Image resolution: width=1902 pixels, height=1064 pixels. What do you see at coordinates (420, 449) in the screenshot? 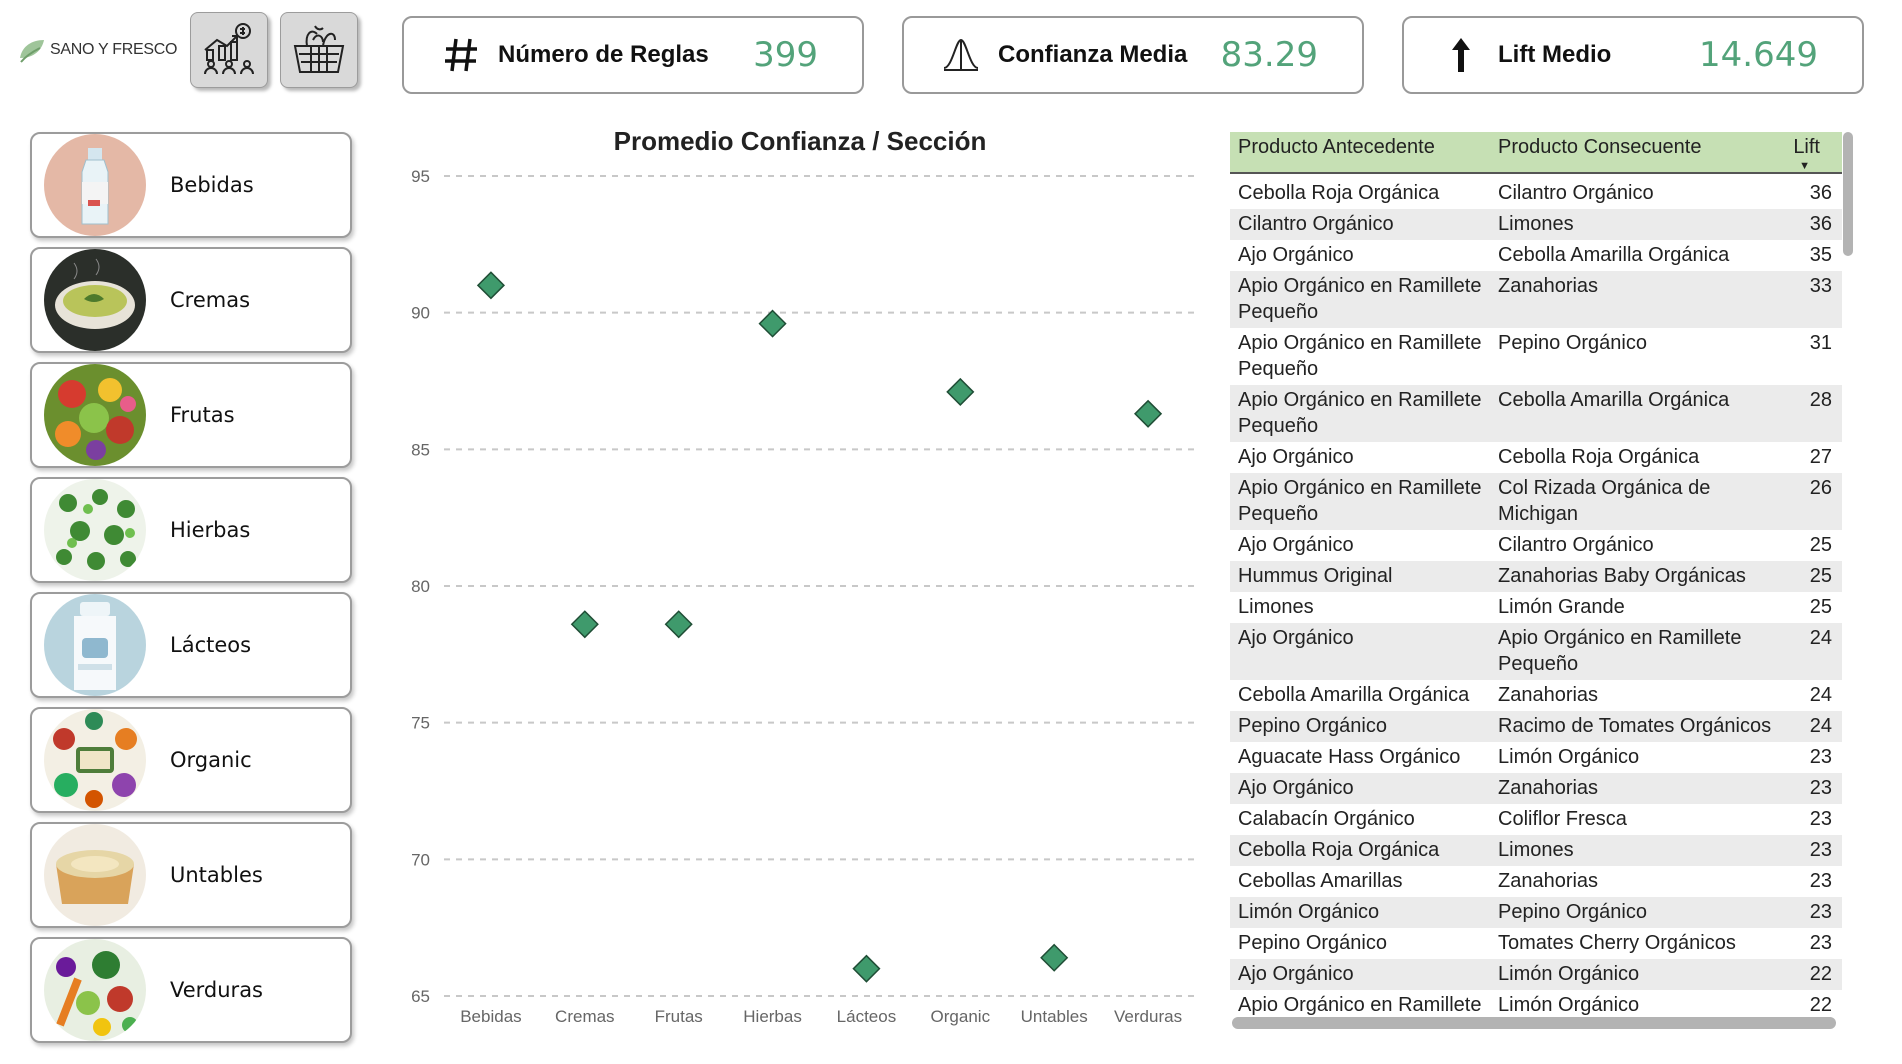
I see `y-tick-label: 85` at bounding box center [420, 449].